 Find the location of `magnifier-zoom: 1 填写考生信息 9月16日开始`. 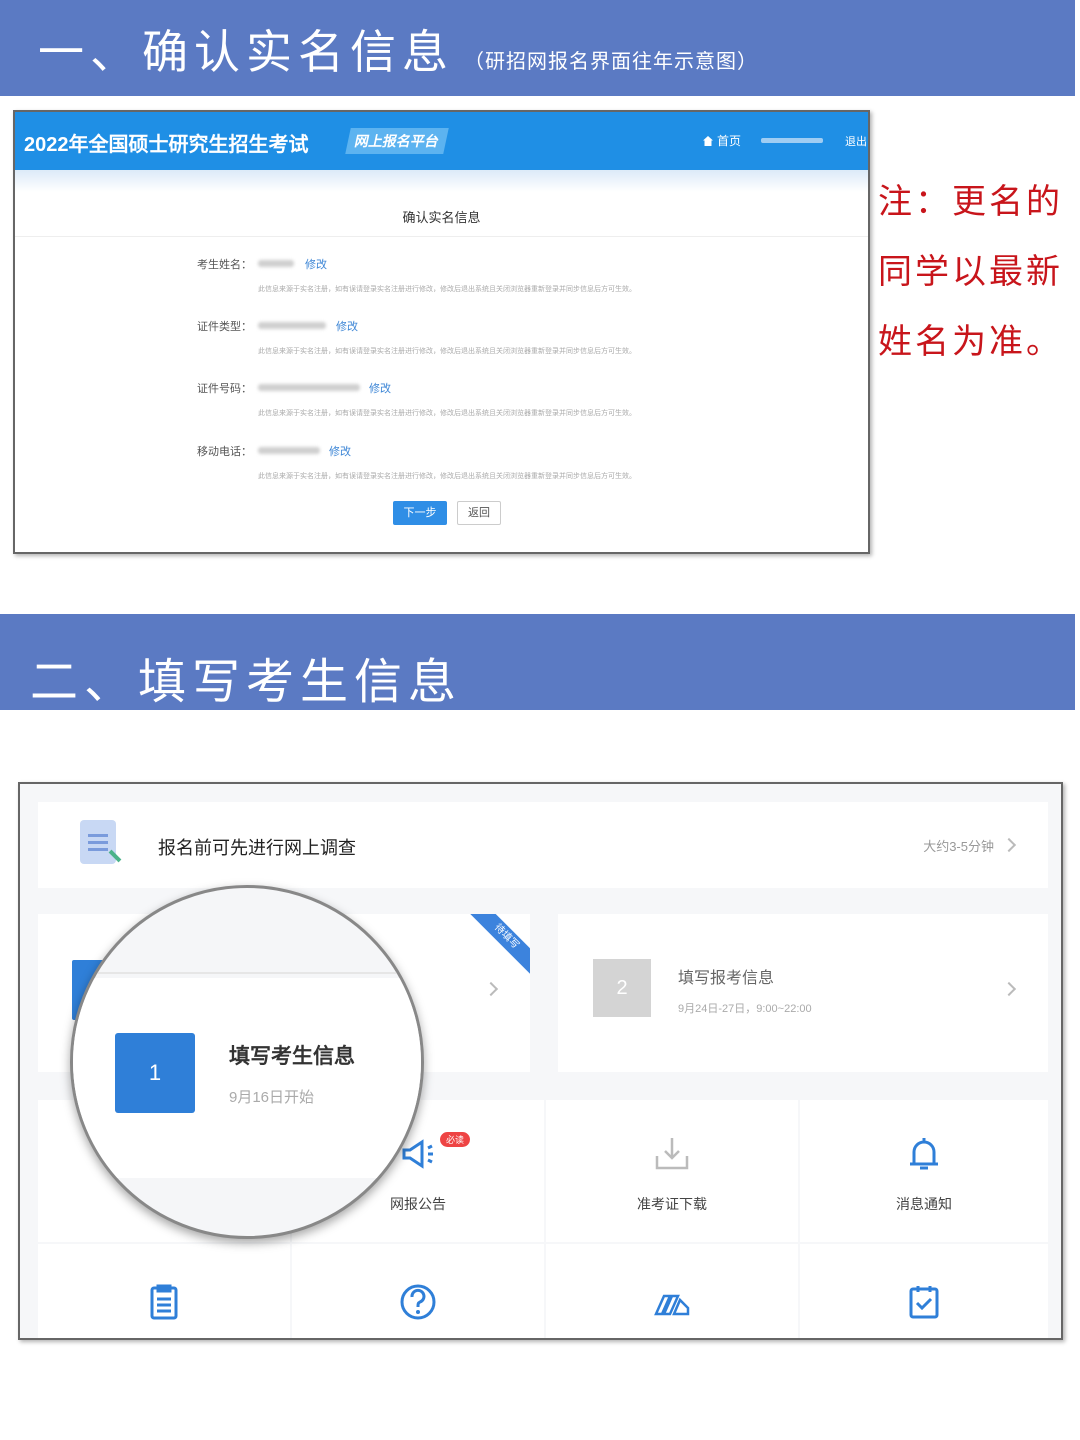

magnifier-zoom: 1 填写考生信息 9月16日开始 is located at coordinates (247, 1062).